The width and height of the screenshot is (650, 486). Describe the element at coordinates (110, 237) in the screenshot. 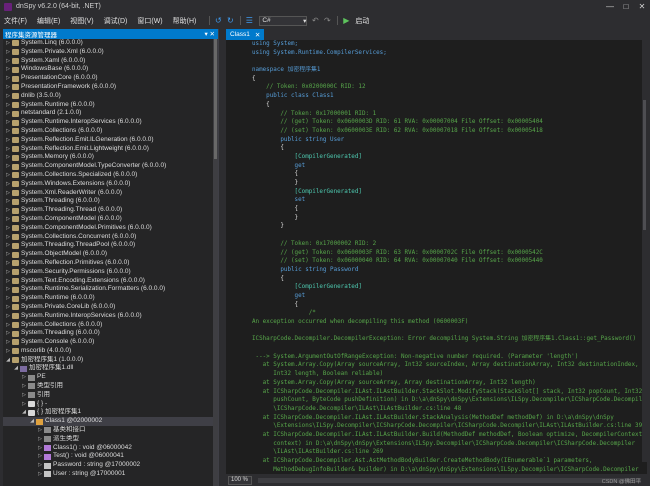

I see `tree-item: ▷ System.Collections.Concurrent (6.0.0.0)` at that location.